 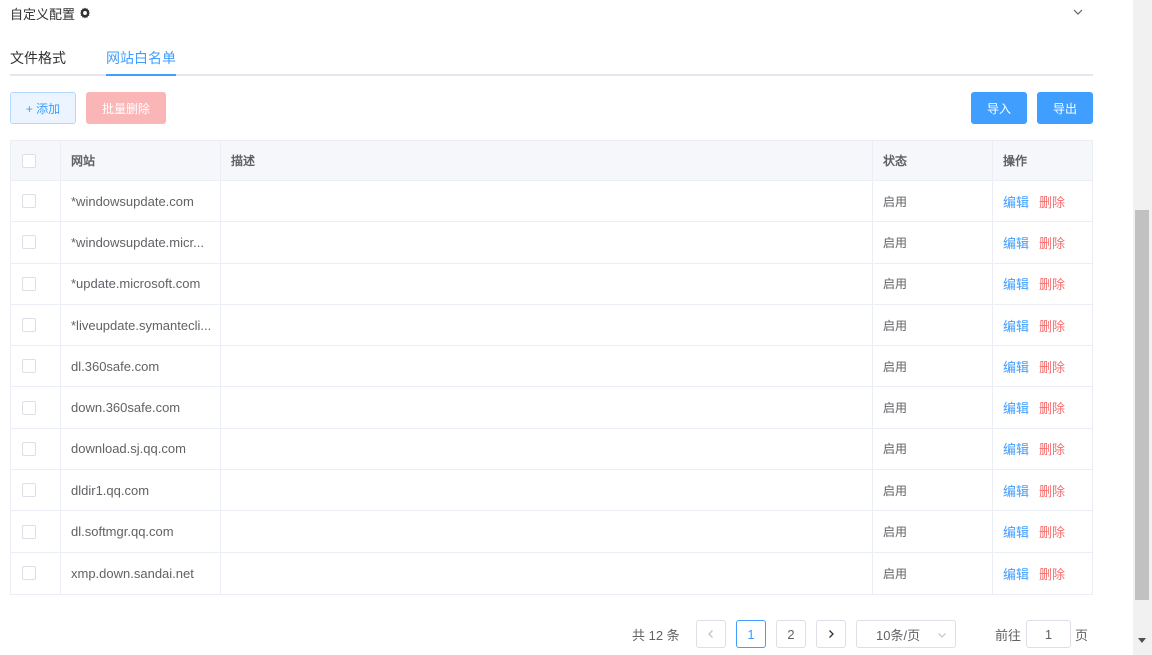 I want to click on tab-website-whitelist: 网站白名单, so click(x=141, y=58).